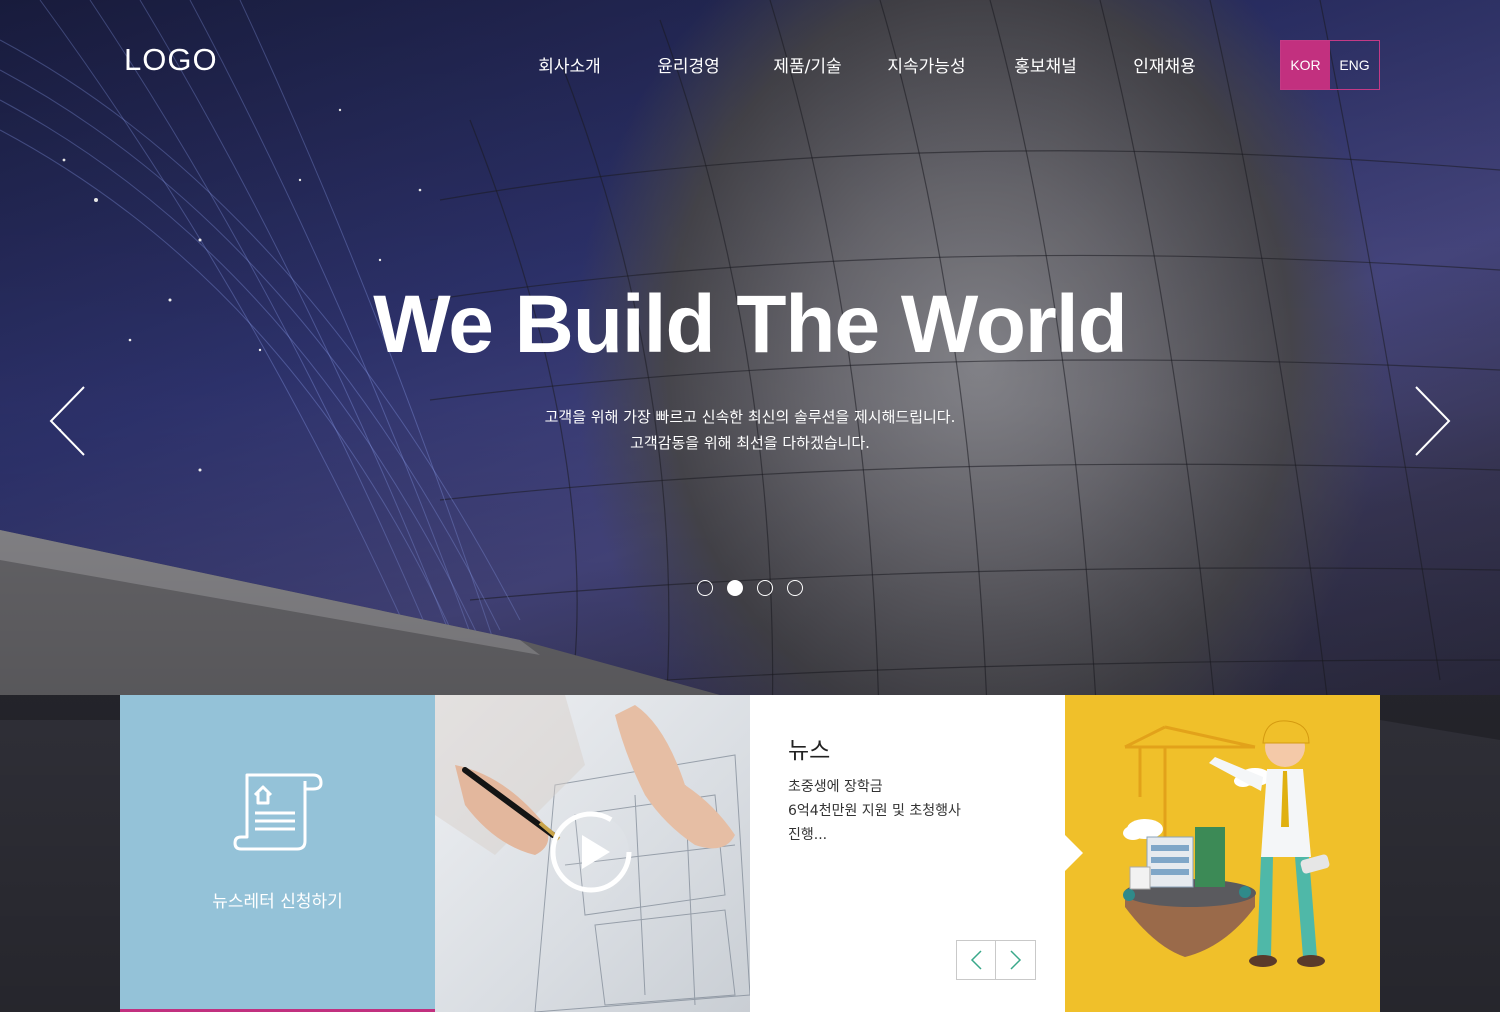  I want to click on document-house-icon, so click(278, 812).